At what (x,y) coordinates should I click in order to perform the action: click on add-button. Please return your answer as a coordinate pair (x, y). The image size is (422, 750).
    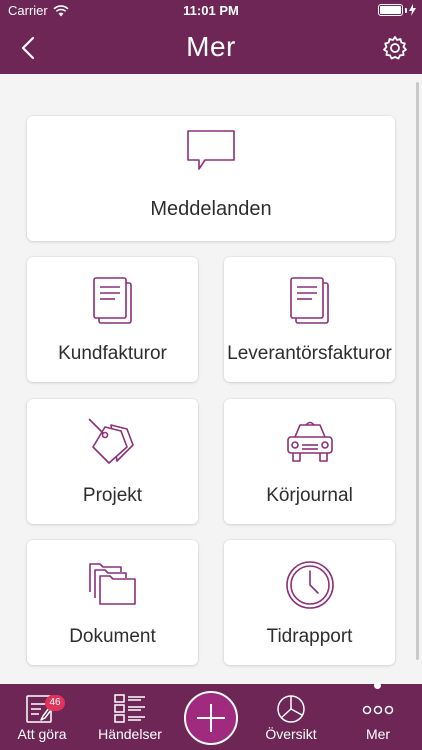
    Looking at the image, I should click on (211, 718).